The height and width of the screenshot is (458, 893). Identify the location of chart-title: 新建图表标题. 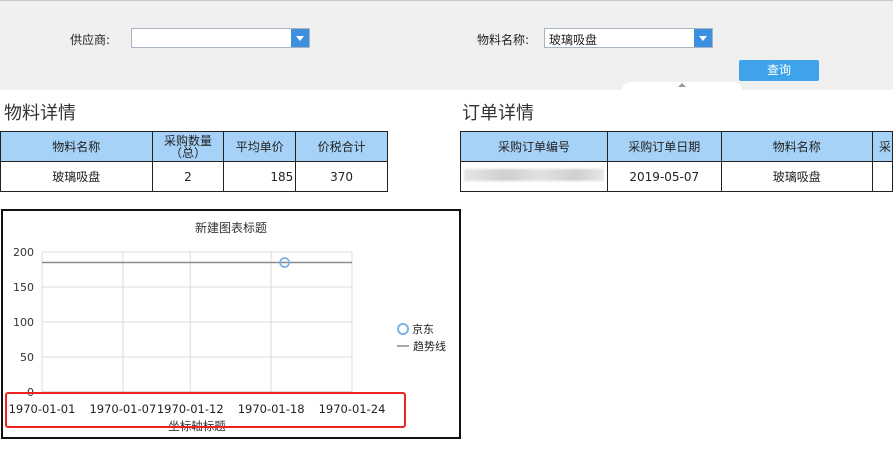
(231, 227).